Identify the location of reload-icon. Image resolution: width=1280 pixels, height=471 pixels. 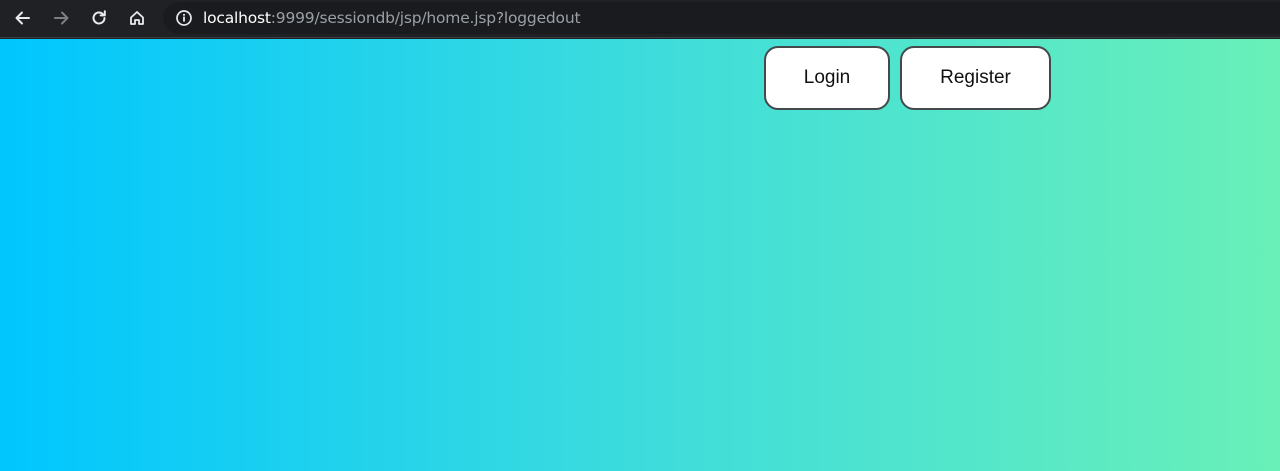
(99, 17).